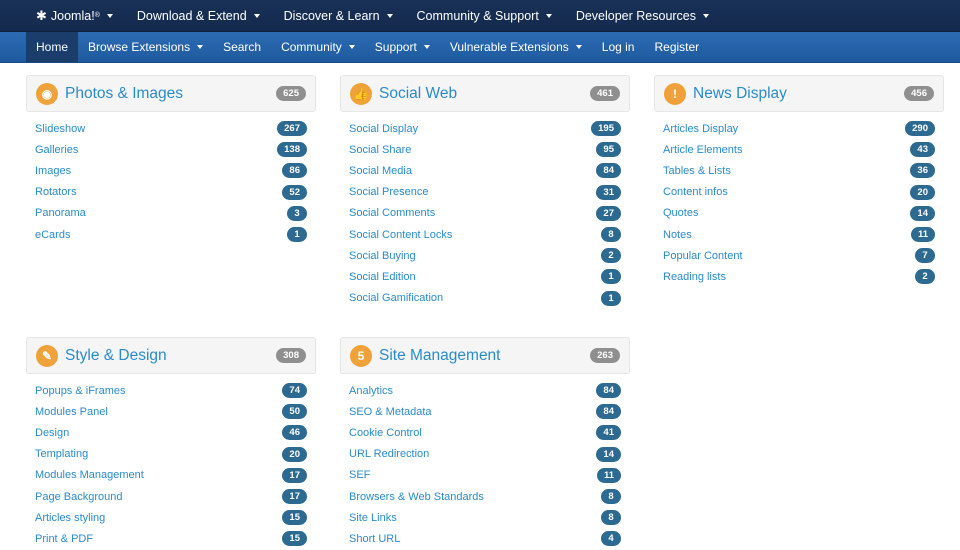 Image resolution: width=960 pixels, height=550 pixels. What do you see at coordinates (311, 47) in the screenshot?
I see `nav-item-label: Community` at bounding box center [311, 47].